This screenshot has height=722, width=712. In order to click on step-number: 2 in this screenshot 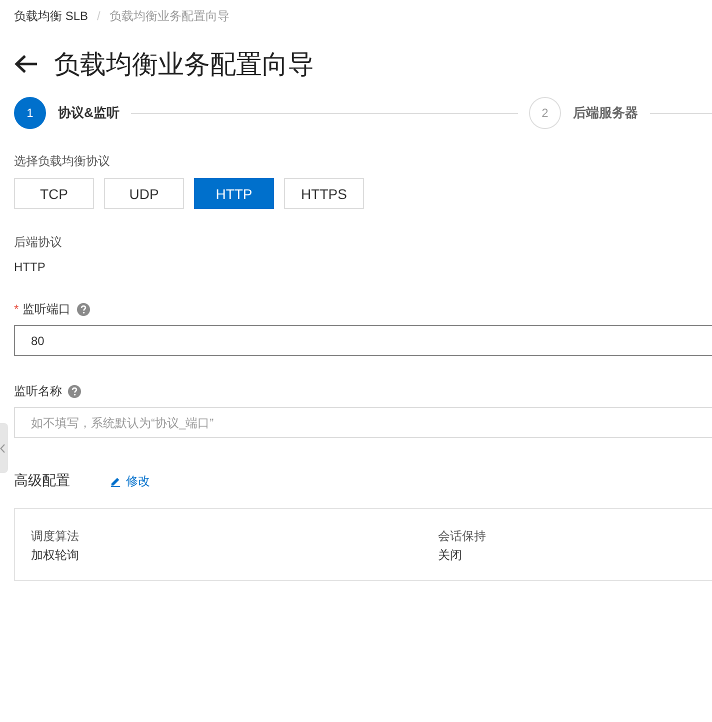, I will do `click(545, 113)`.